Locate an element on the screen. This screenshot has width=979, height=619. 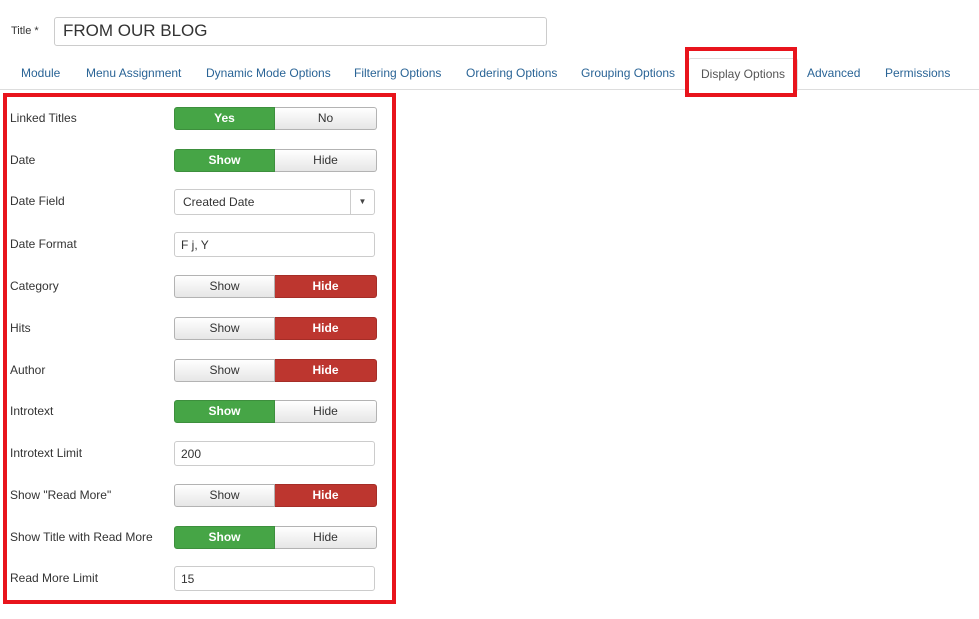
option-introtext: Introtext Show Hide is located at coordinates (195, 411).